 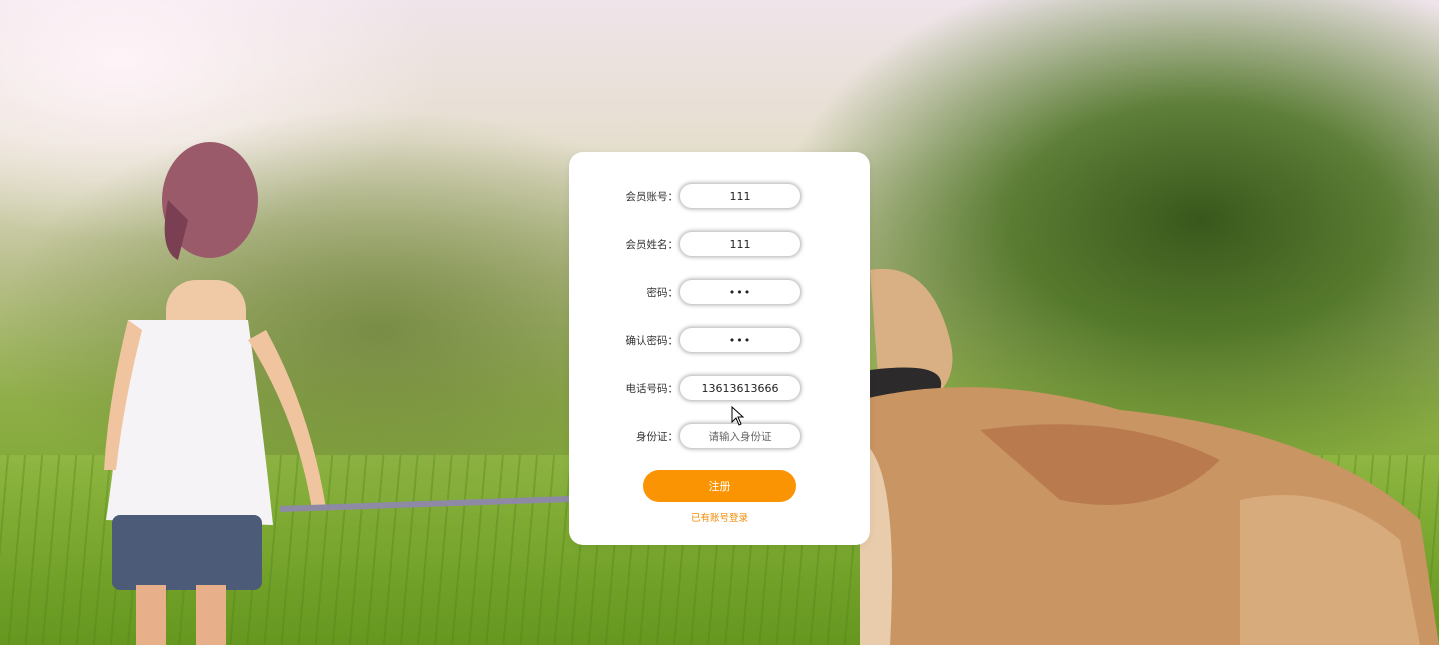 I want to click on id-card-label: 身份证：, so click(x=657, y=437).